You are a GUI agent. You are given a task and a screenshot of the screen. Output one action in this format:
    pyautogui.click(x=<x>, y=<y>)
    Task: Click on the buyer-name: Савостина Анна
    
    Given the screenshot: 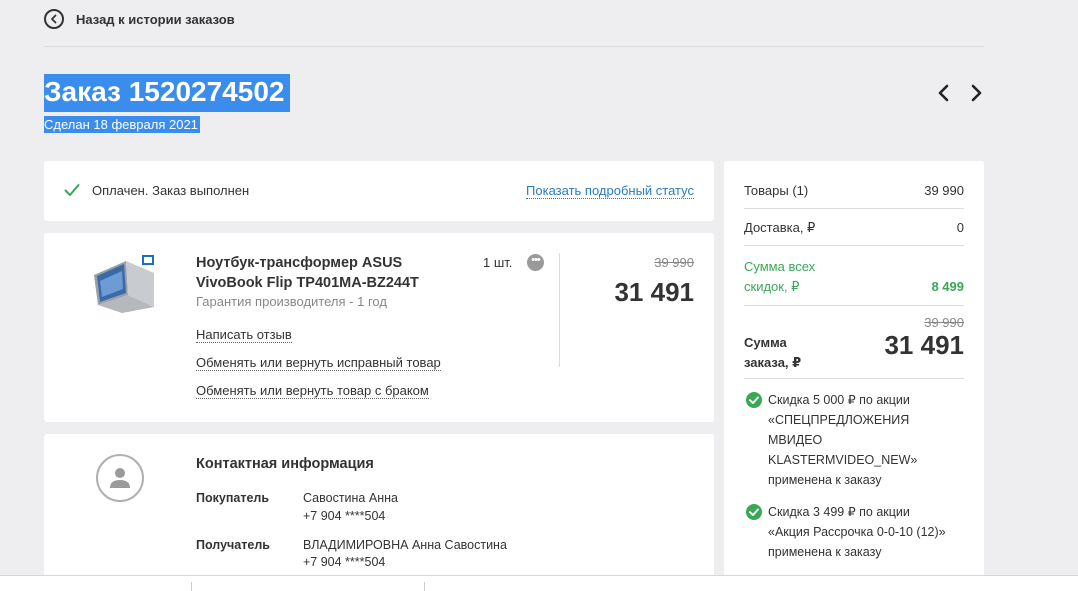 What is the action you would take?
    pyautogui.click(x=350, y=498)
    